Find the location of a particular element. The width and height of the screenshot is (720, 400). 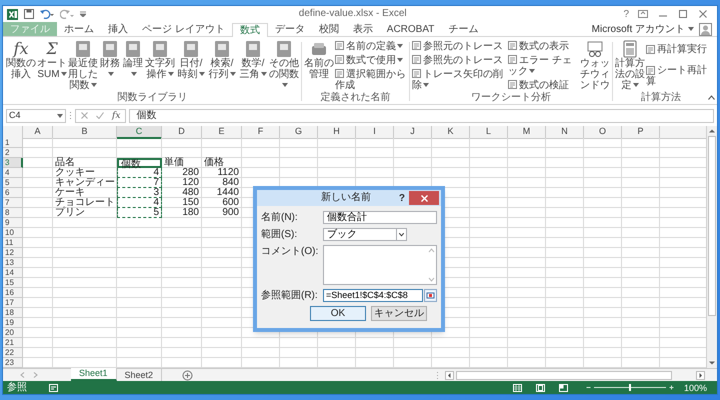

row-header: 19 is located at coordinates (13, 323).